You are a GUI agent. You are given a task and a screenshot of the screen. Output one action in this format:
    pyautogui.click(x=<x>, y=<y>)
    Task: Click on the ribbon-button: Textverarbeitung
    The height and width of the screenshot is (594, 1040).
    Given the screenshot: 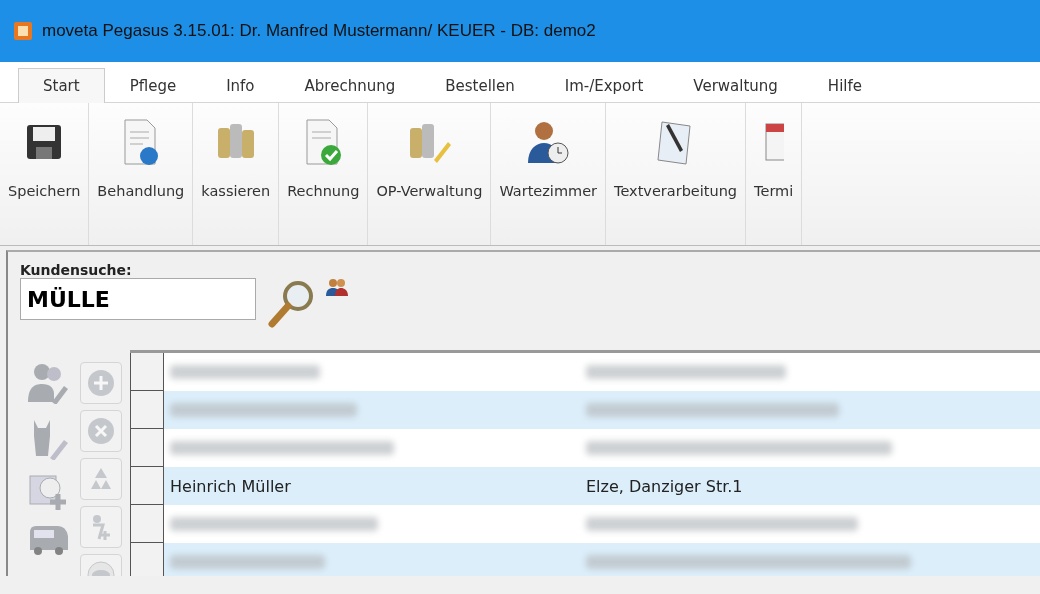 What is the action you would take?
    pyautogui.click(x=676, y=158)
    